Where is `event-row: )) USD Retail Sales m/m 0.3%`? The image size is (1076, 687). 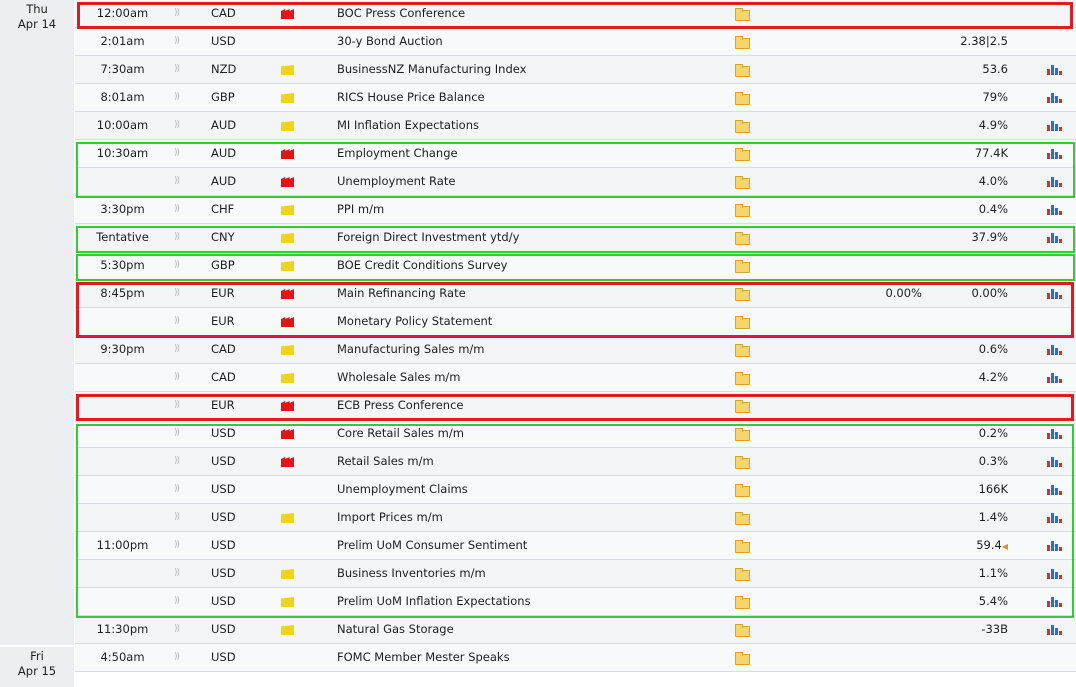 event-row: )) USD Retail Sales m/m 0.3% is located at coordinates (575, 462).